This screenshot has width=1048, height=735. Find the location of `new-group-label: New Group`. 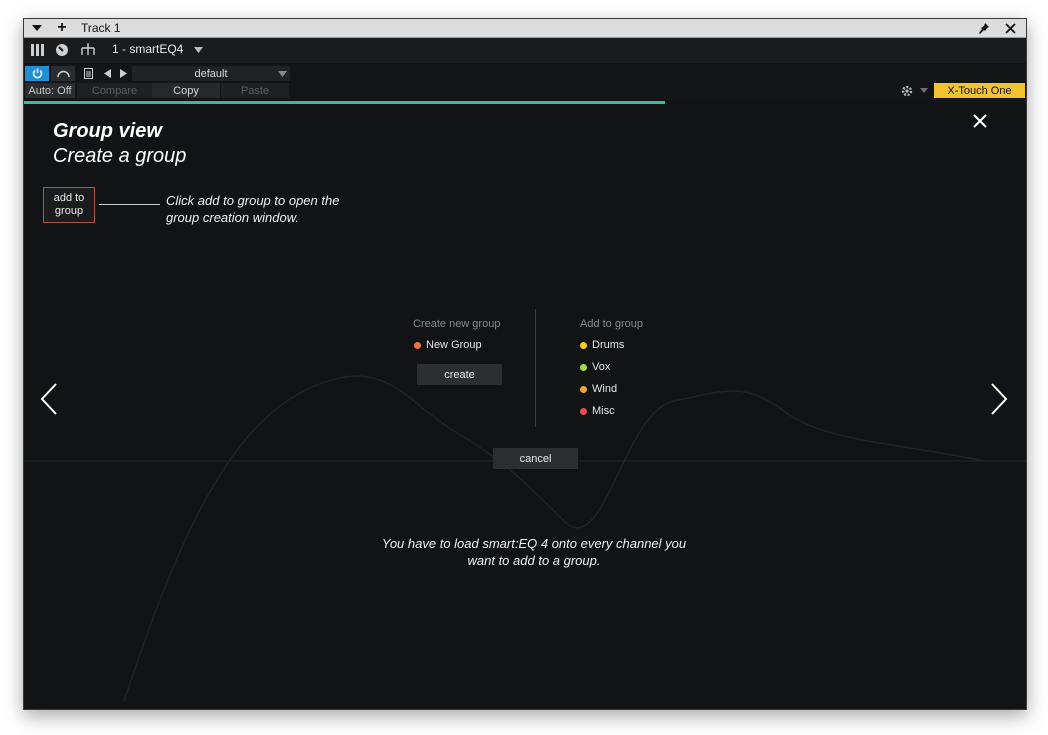

new-group-label: New Group is located at coordinates (454, 345).